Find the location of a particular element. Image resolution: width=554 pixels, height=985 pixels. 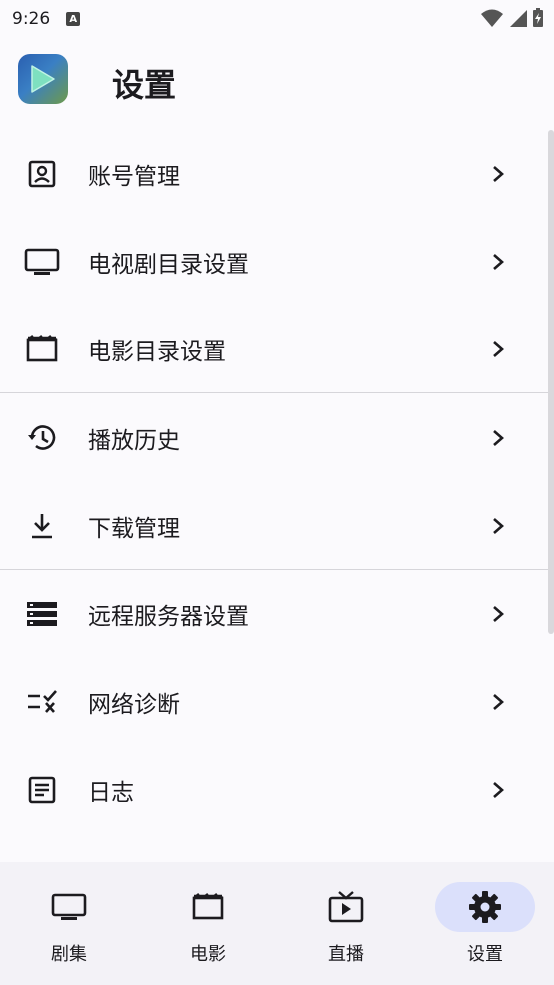

setting-item-remote-server: 远程服务器设置 is located at coordinates (273, 614).